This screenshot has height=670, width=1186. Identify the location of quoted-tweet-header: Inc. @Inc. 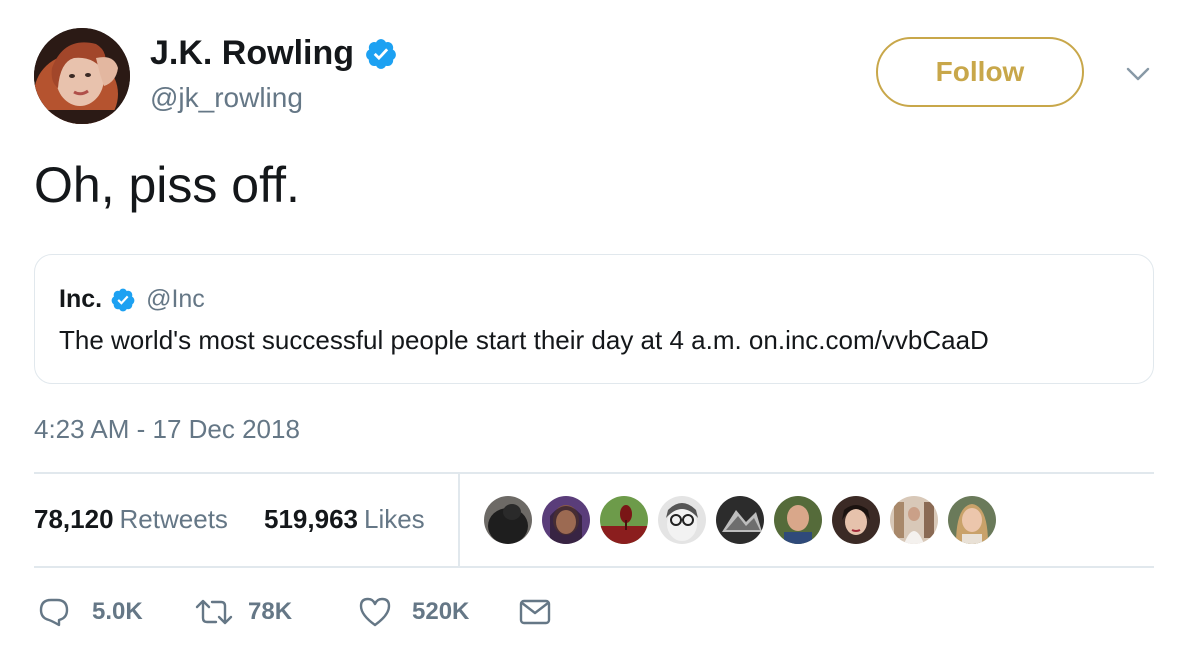
(132, 299).